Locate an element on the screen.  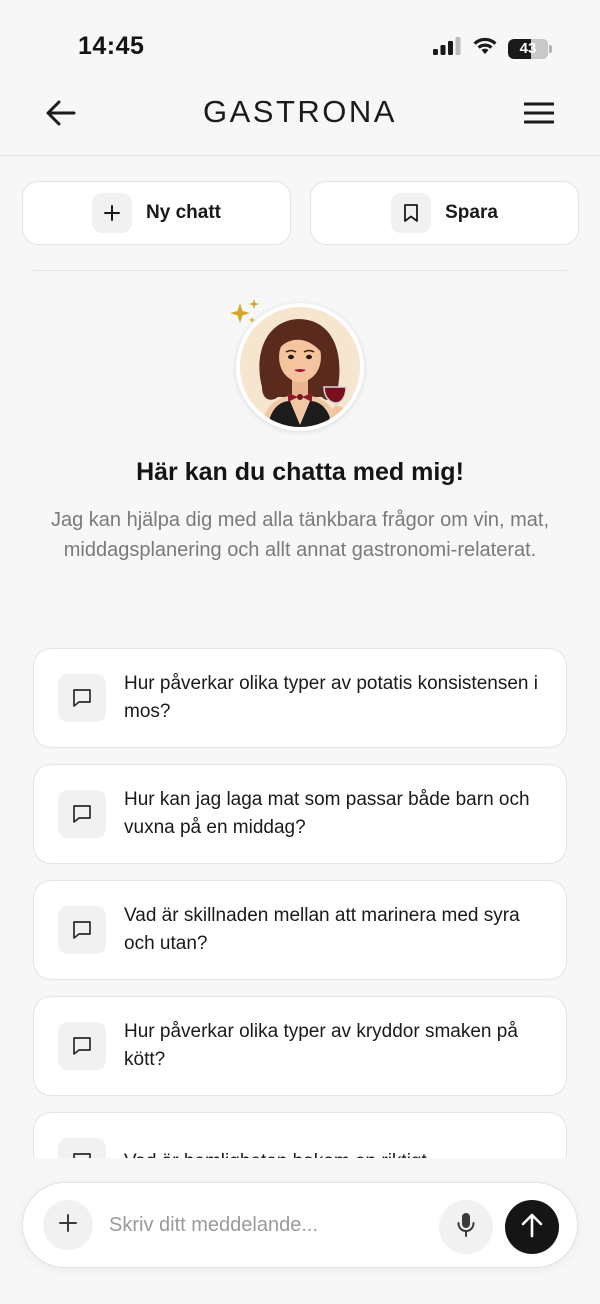
microphone-icon is located at coordinates (466, 1227).